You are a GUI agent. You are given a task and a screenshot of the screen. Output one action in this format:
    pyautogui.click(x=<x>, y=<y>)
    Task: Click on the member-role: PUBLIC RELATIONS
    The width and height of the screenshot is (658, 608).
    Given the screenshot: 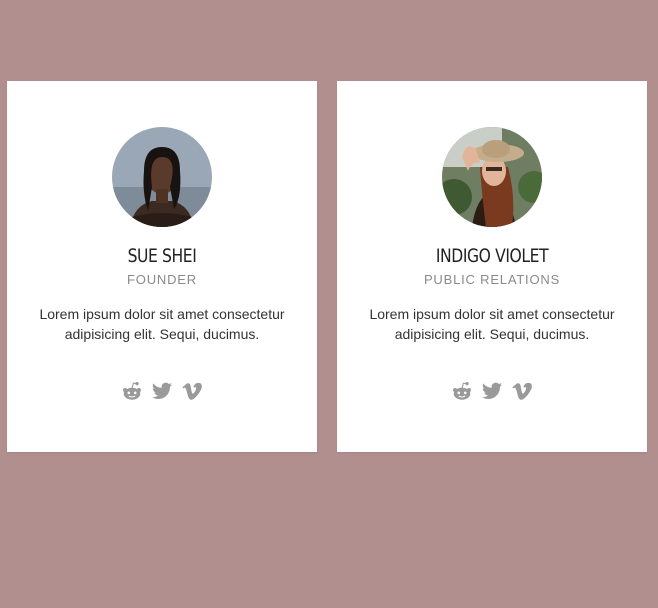 What is the action you would take?
    pyautogui.click(x=492, y=279)
    